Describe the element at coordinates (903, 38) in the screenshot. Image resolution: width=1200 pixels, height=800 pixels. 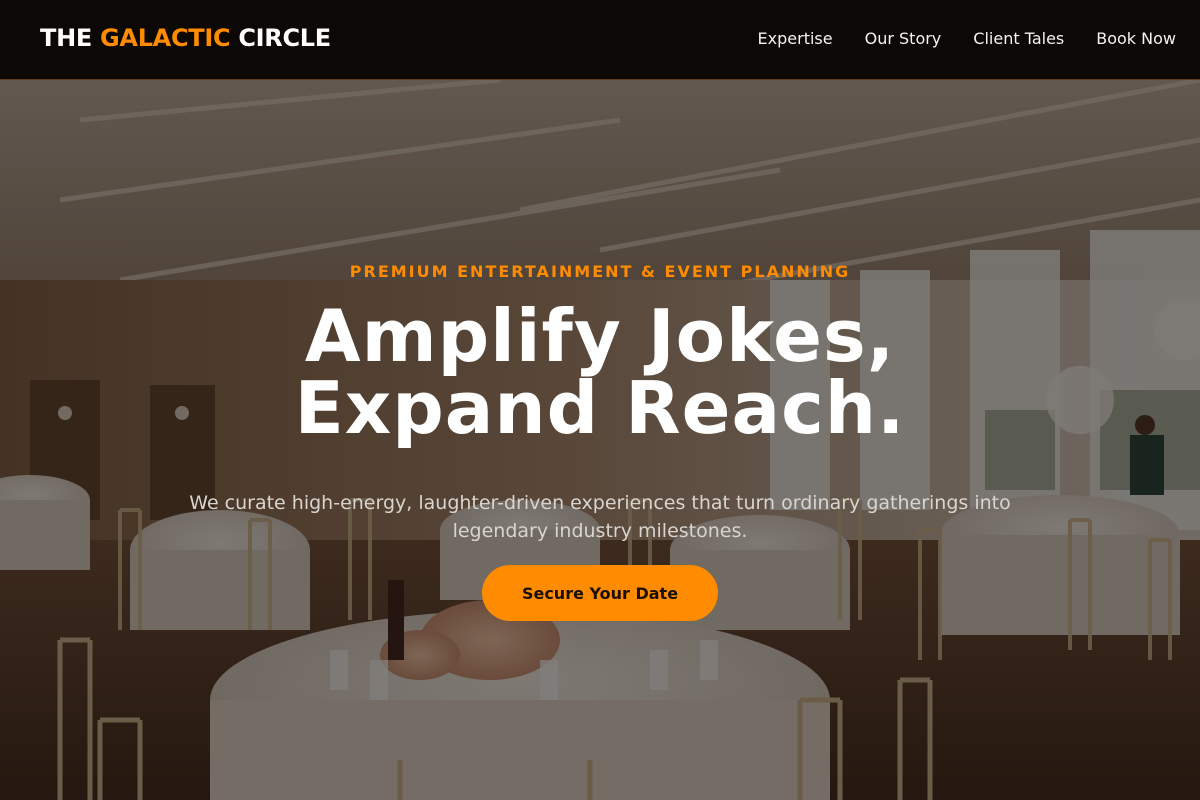
I see `nav-link-our-story: Our Story` at that location.